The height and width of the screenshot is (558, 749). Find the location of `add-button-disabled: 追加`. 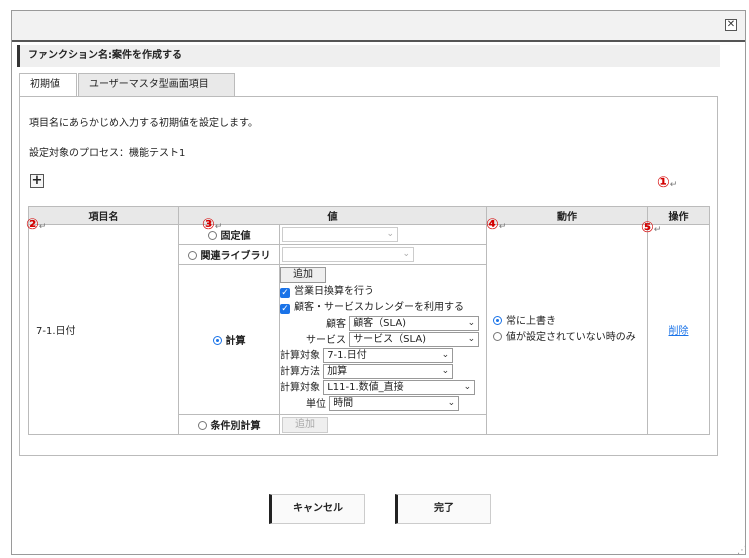

add-button-disabled: 追加 is located at coordinates (305, 424).